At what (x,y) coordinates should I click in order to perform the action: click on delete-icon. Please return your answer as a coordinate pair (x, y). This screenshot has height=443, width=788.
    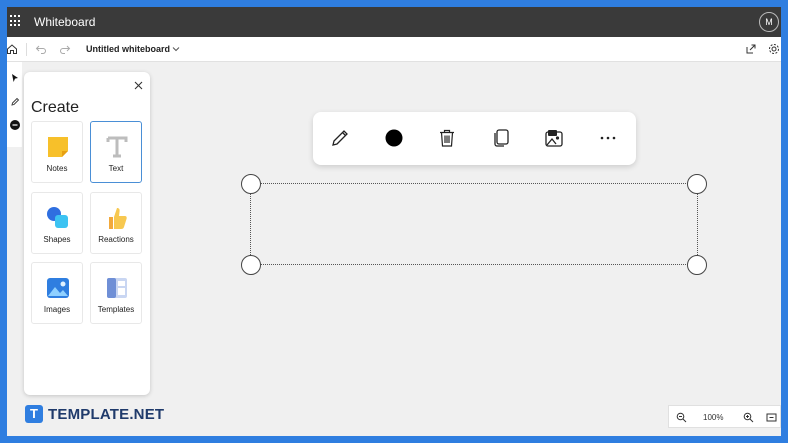
    Looking at the image, I should click on (447, 138).